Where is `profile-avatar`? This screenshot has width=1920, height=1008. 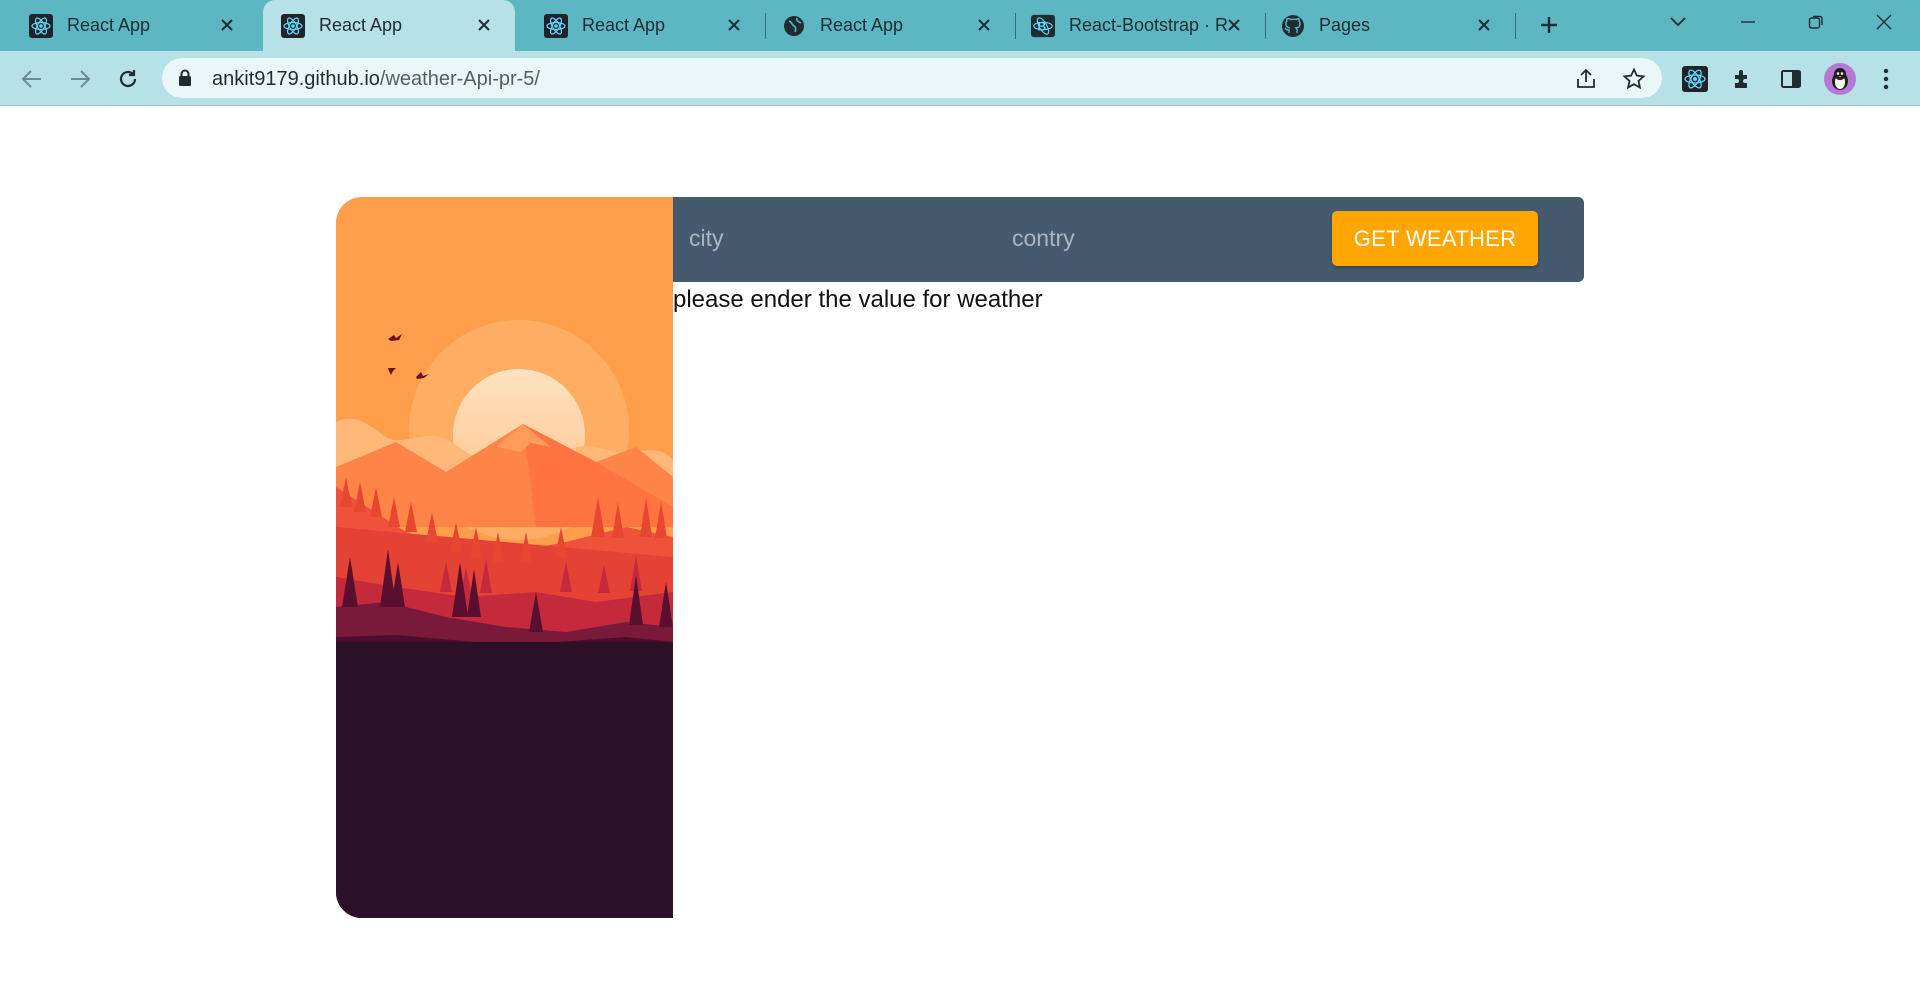
profile-avatar is located at coordinates (1840, 79).